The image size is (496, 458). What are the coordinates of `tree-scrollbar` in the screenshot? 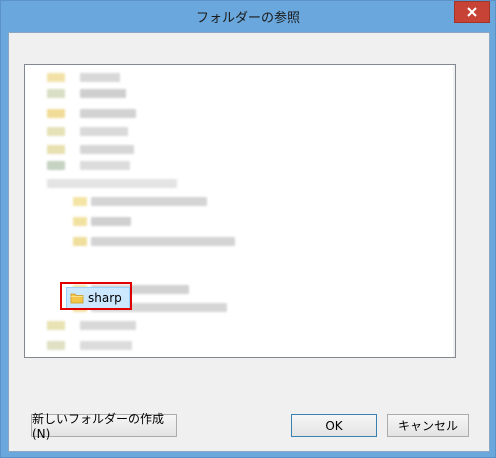 It's located at (454, 211).